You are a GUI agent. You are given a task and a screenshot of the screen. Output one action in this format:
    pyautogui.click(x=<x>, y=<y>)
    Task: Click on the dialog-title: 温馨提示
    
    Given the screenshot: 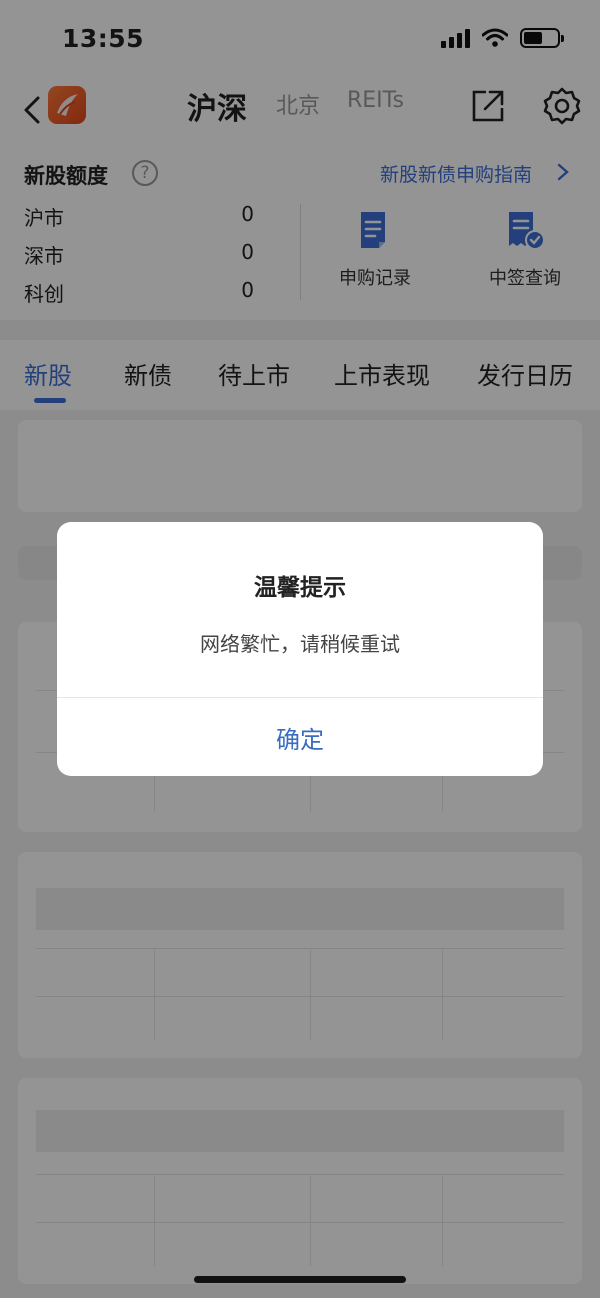 What is the action you would take?
    pyautogui.click(x=300, y=588)
    